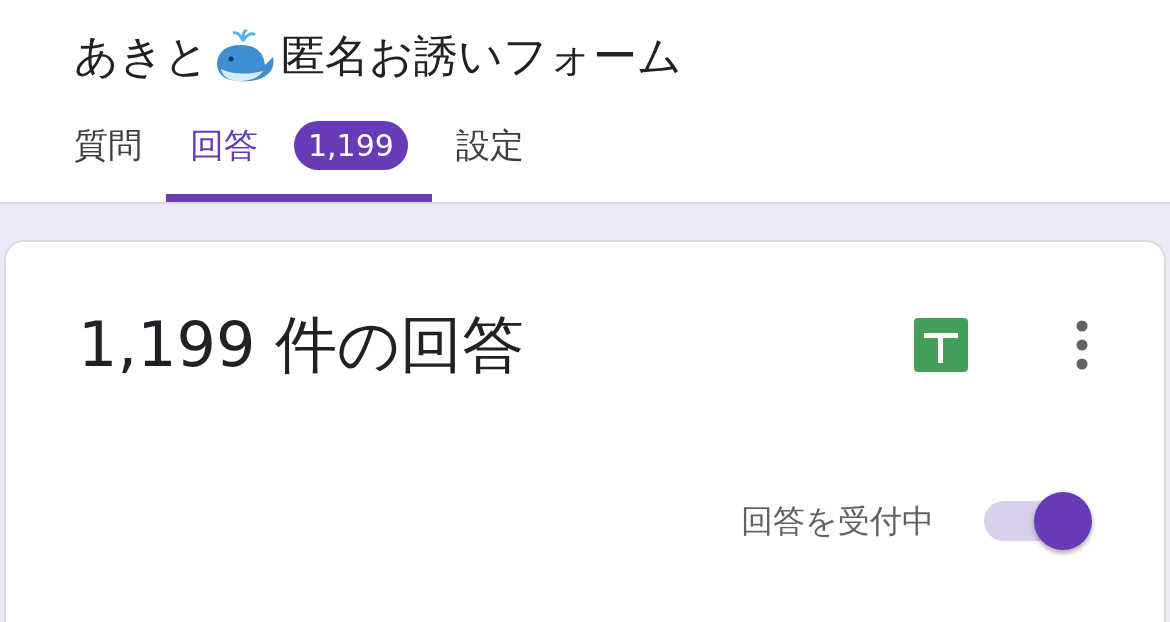 Image resolution: width=1170 pixels, height=622 pixels. What do you see at coordinates (837, 521) in the screenshot?
I see `accepting-responses-label: 回答を受付中` at bounding box center [837, 521].